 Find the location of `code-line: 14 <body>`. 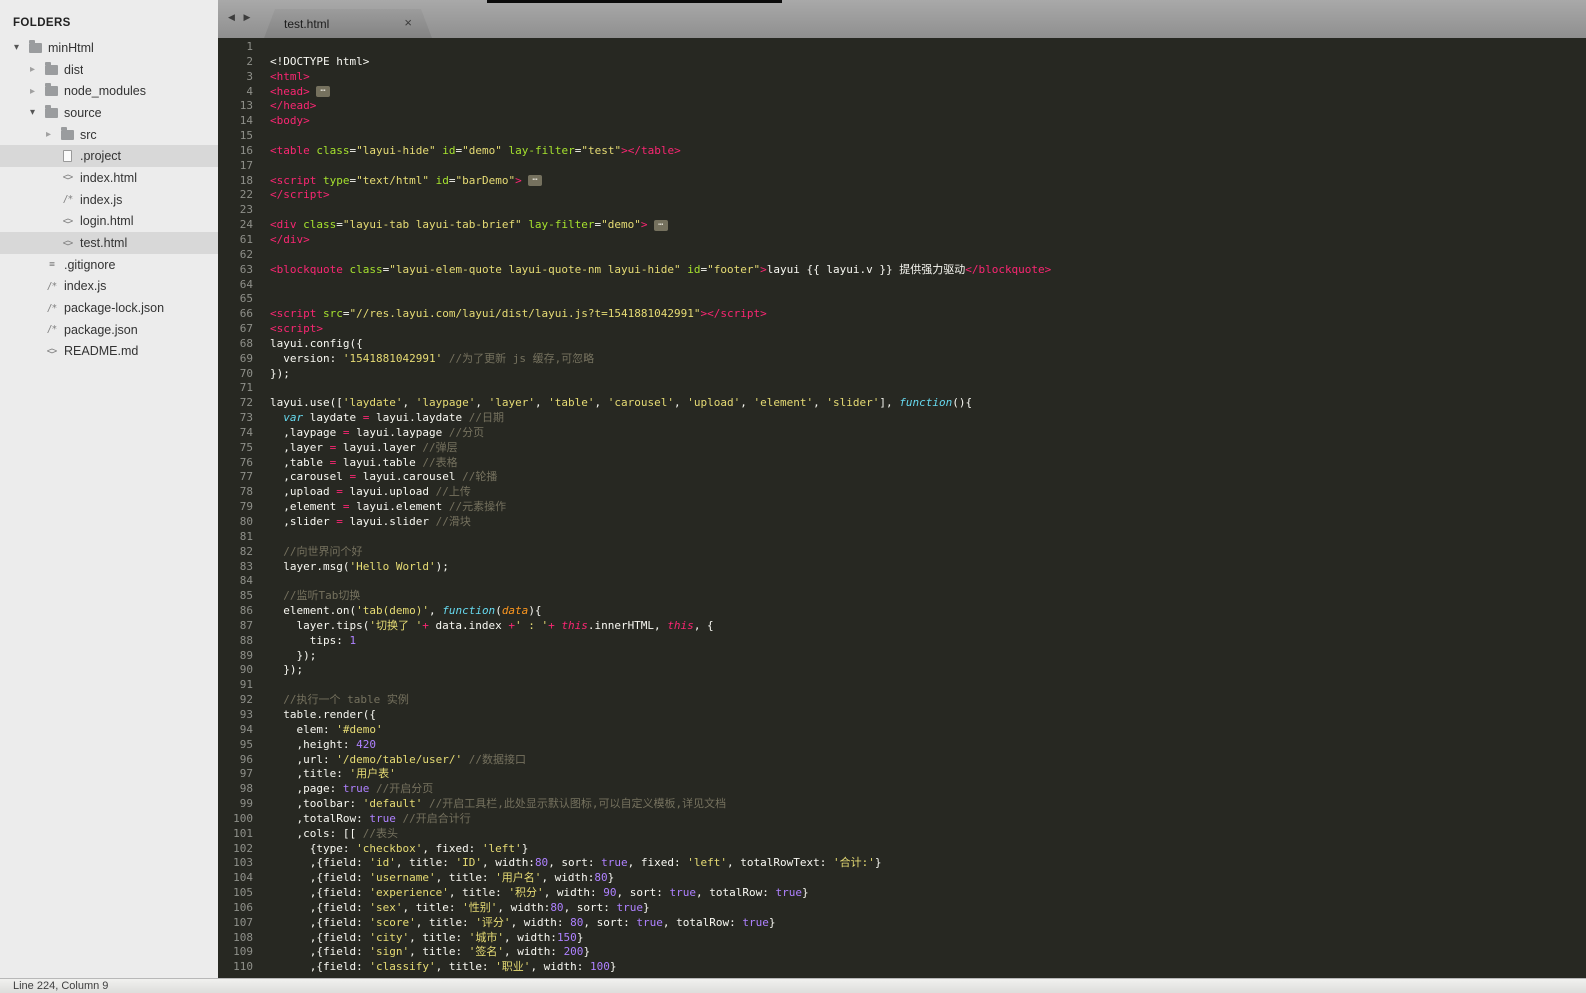

code-line: 14 <body> is located at coordinates (902, 121).